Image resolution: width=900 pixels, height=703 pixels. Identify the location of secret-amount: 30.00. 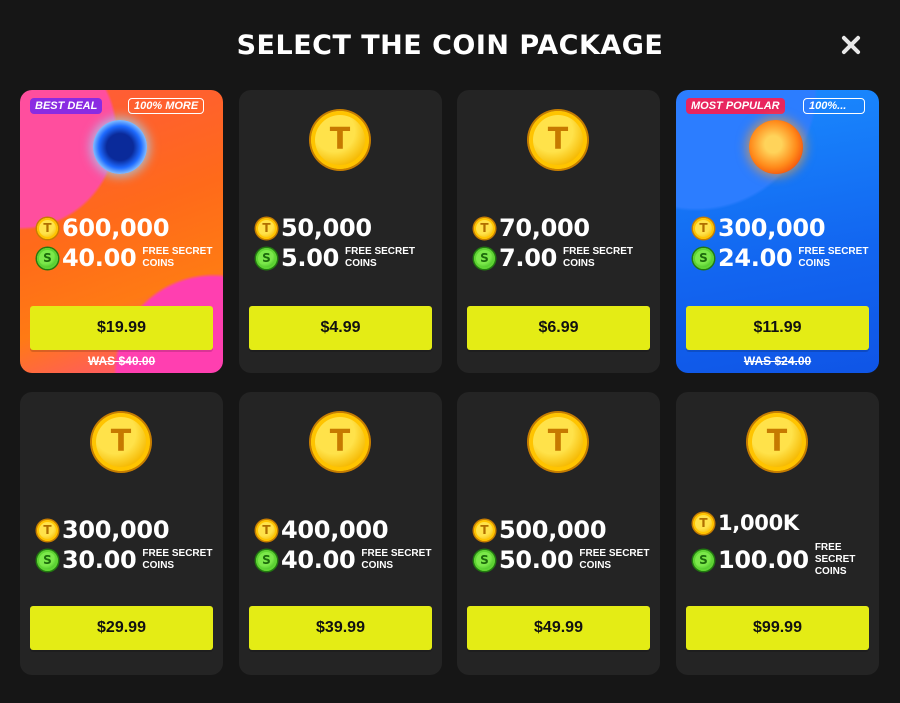
(99, 560).